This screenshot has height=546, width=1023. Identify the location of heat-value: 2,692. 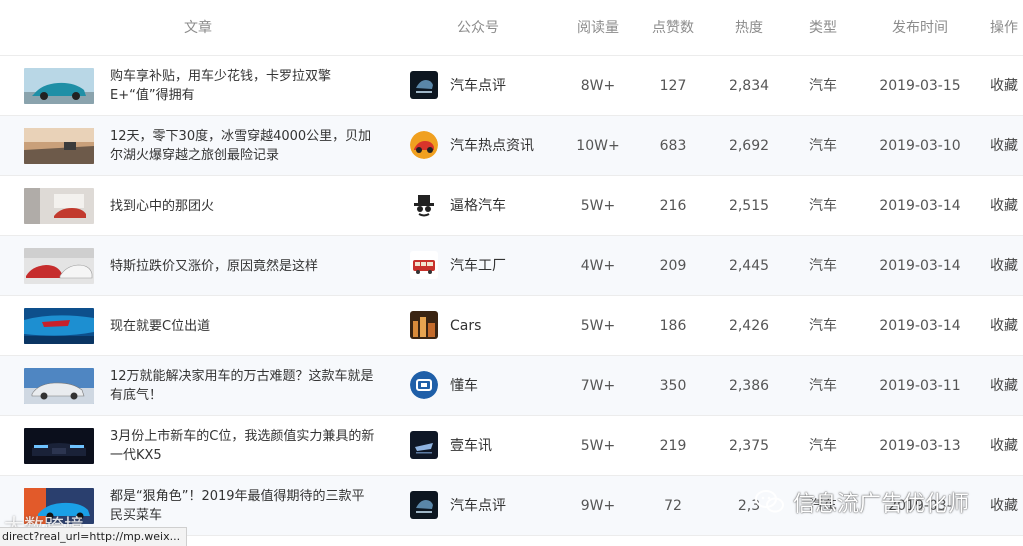
(749, 146).